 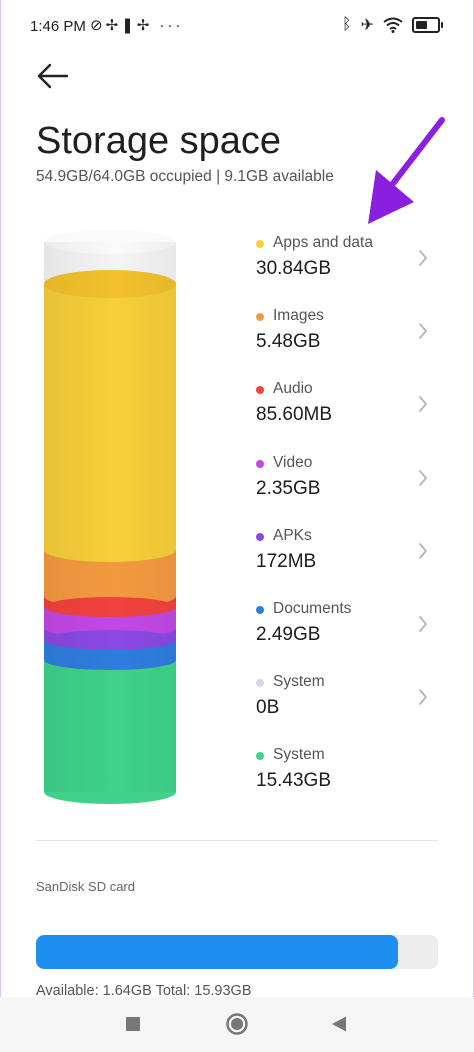 I want to click on status-left-icons: ⊘✢❚✢ ···, so click(x=136, y=25).